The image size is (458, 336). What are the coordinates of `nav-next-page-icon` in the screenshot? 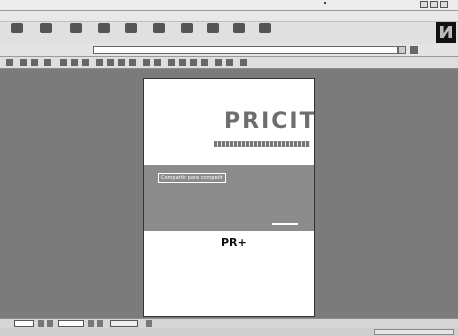 It's located at (91, 323).